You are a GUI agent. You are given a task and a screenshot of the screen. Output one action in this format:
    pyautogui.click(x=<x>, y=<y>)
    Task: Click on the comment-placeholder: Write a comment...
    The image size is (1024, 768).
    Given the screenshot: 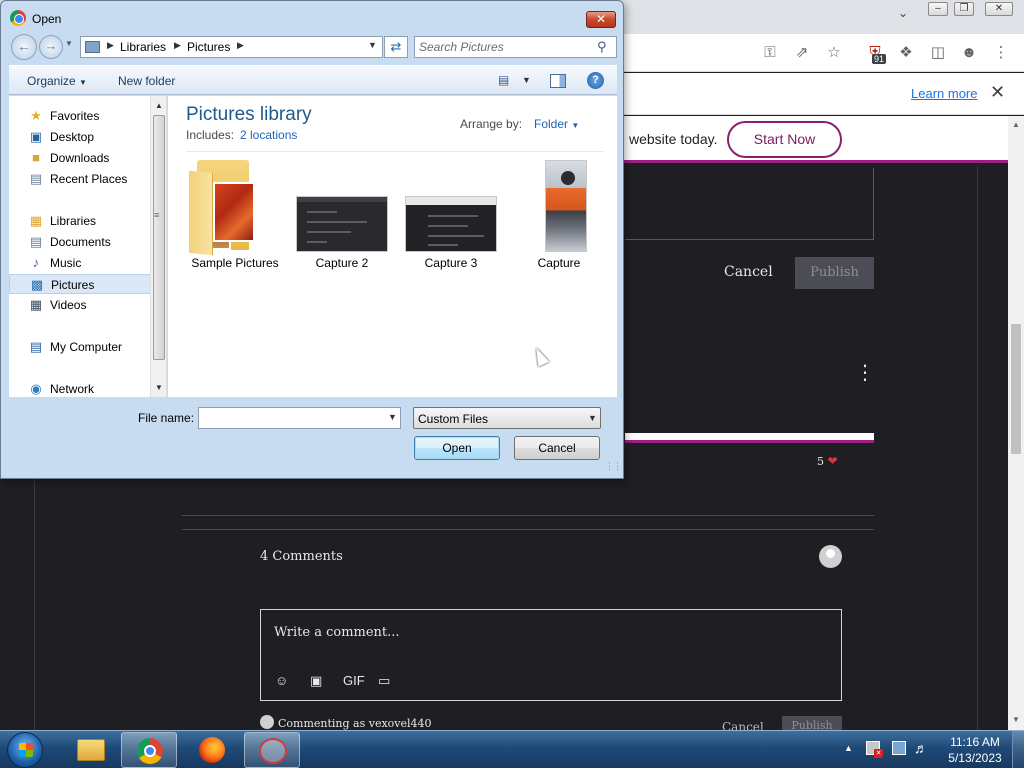 What is the action you would take?
    pyautogui.click(x=337, y=632)
    